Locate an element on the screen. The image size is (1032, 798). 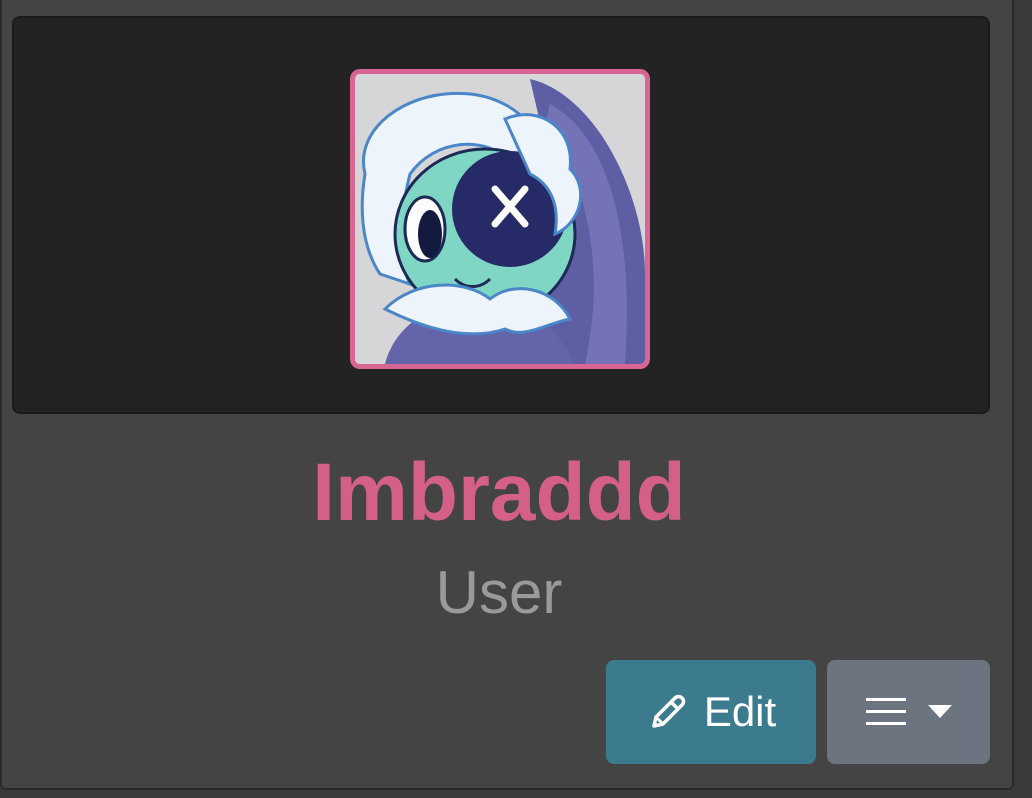
avatar is located at coordinates (500, 219).